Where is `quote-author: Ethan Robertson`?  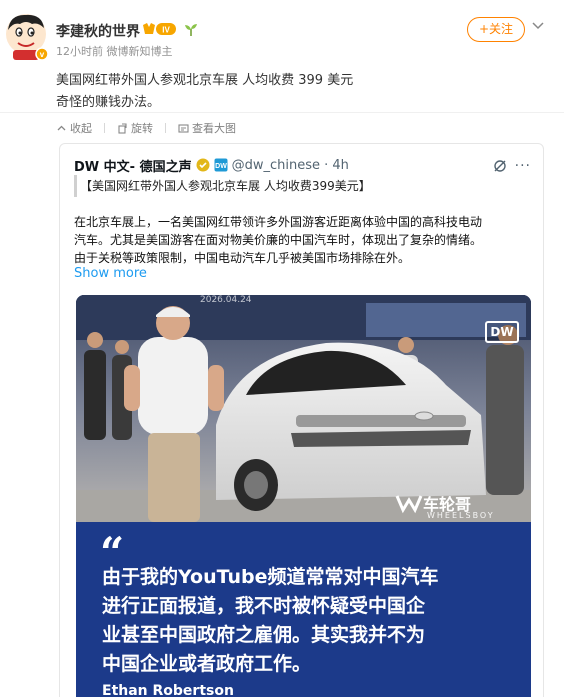
quote-author: Ethan Robertson is located at coordinates (168, 690).